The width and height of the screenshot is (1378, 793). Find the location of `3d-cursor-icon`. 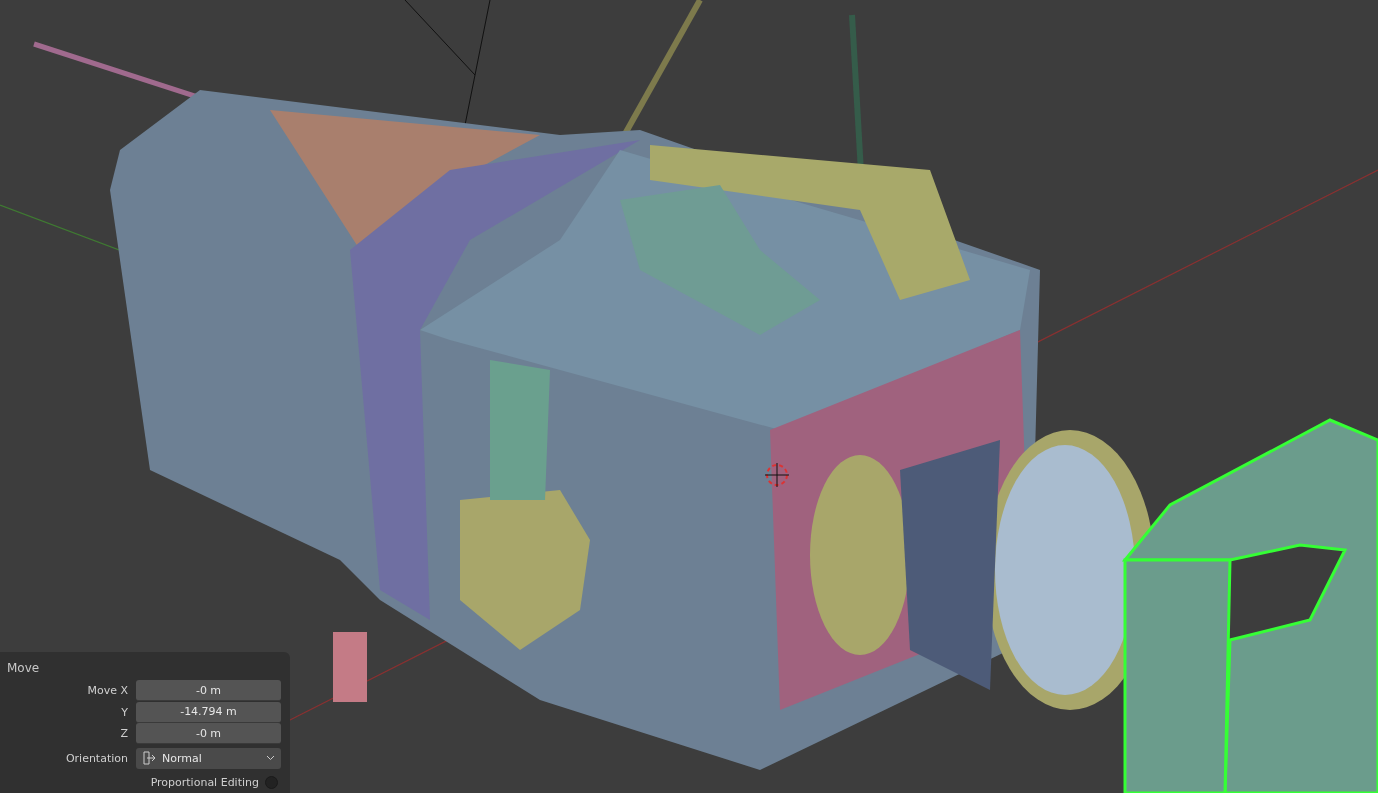

3d-cursor-icon is located at coordinates (777, 475).